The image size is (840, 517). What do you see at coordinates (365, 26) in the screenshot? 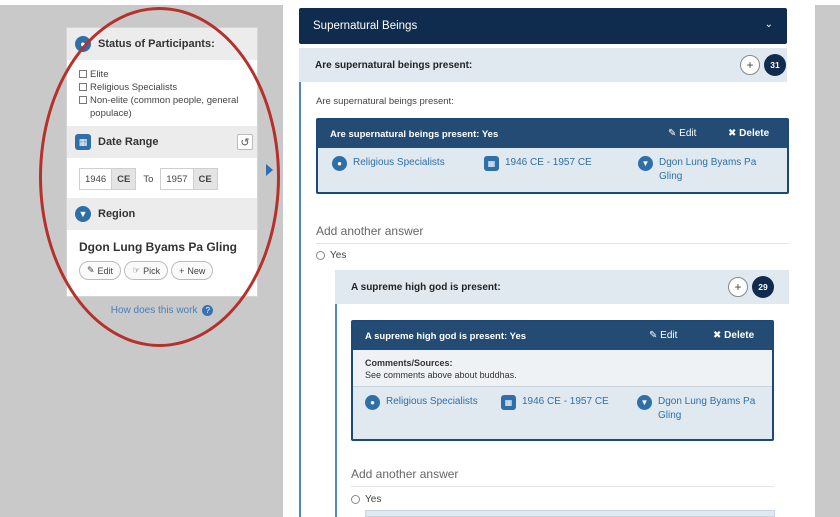
I see `section-title: Supernatural Beings` at bounding box center [365, 26].